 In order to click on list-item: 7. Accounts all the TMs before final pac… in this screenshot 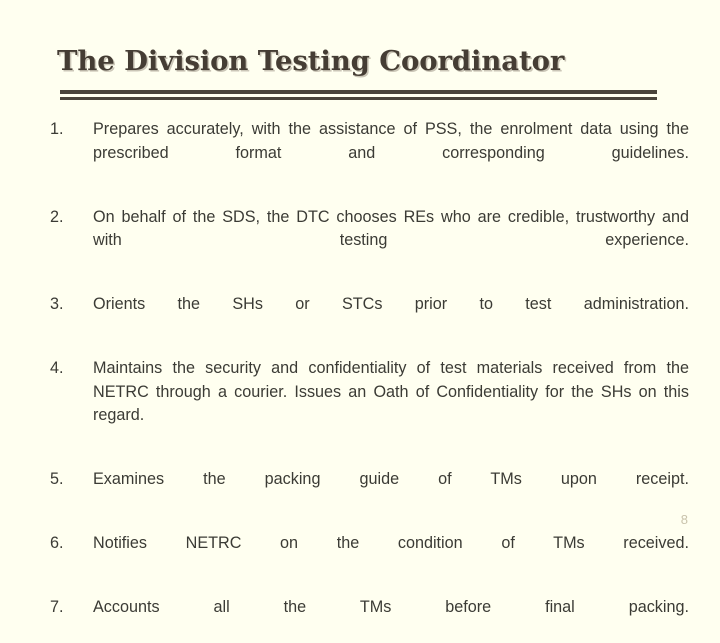, I will do `click(366, 619)`.